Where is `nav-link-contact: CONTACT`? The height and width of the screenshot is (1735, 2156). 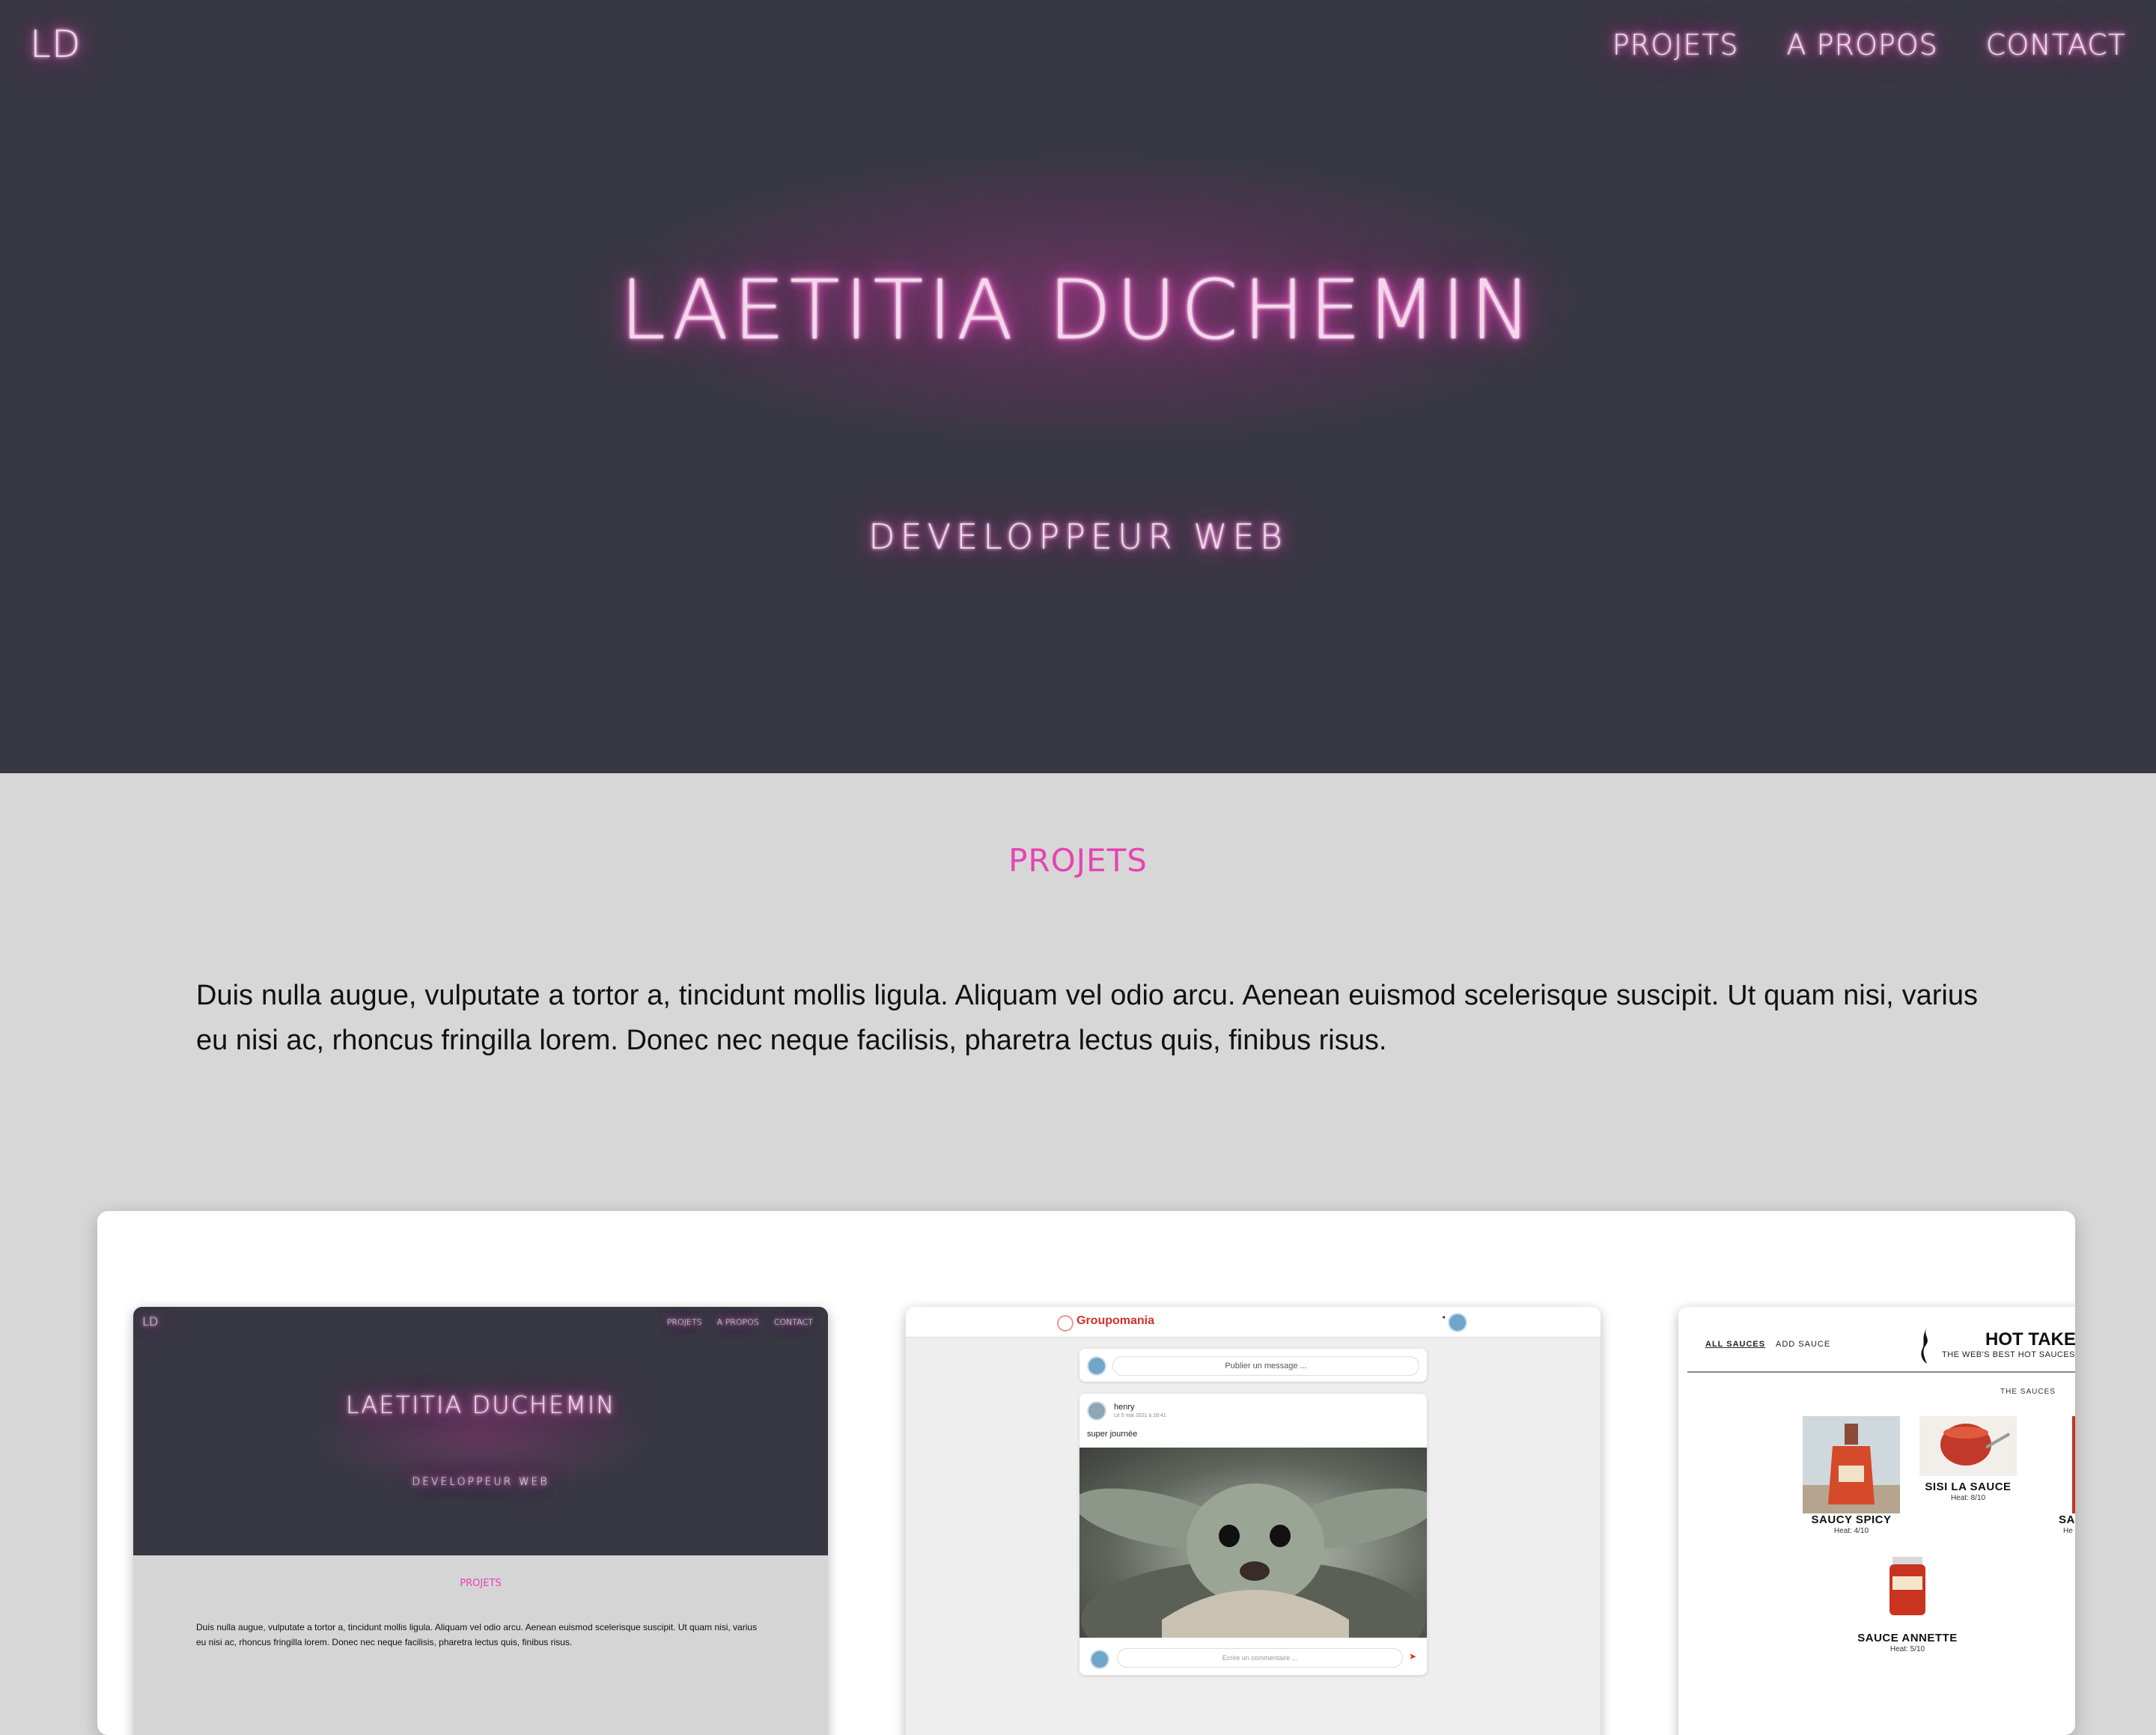
nav-link-contact: CONTACT is located at coordinates (2056, 44).